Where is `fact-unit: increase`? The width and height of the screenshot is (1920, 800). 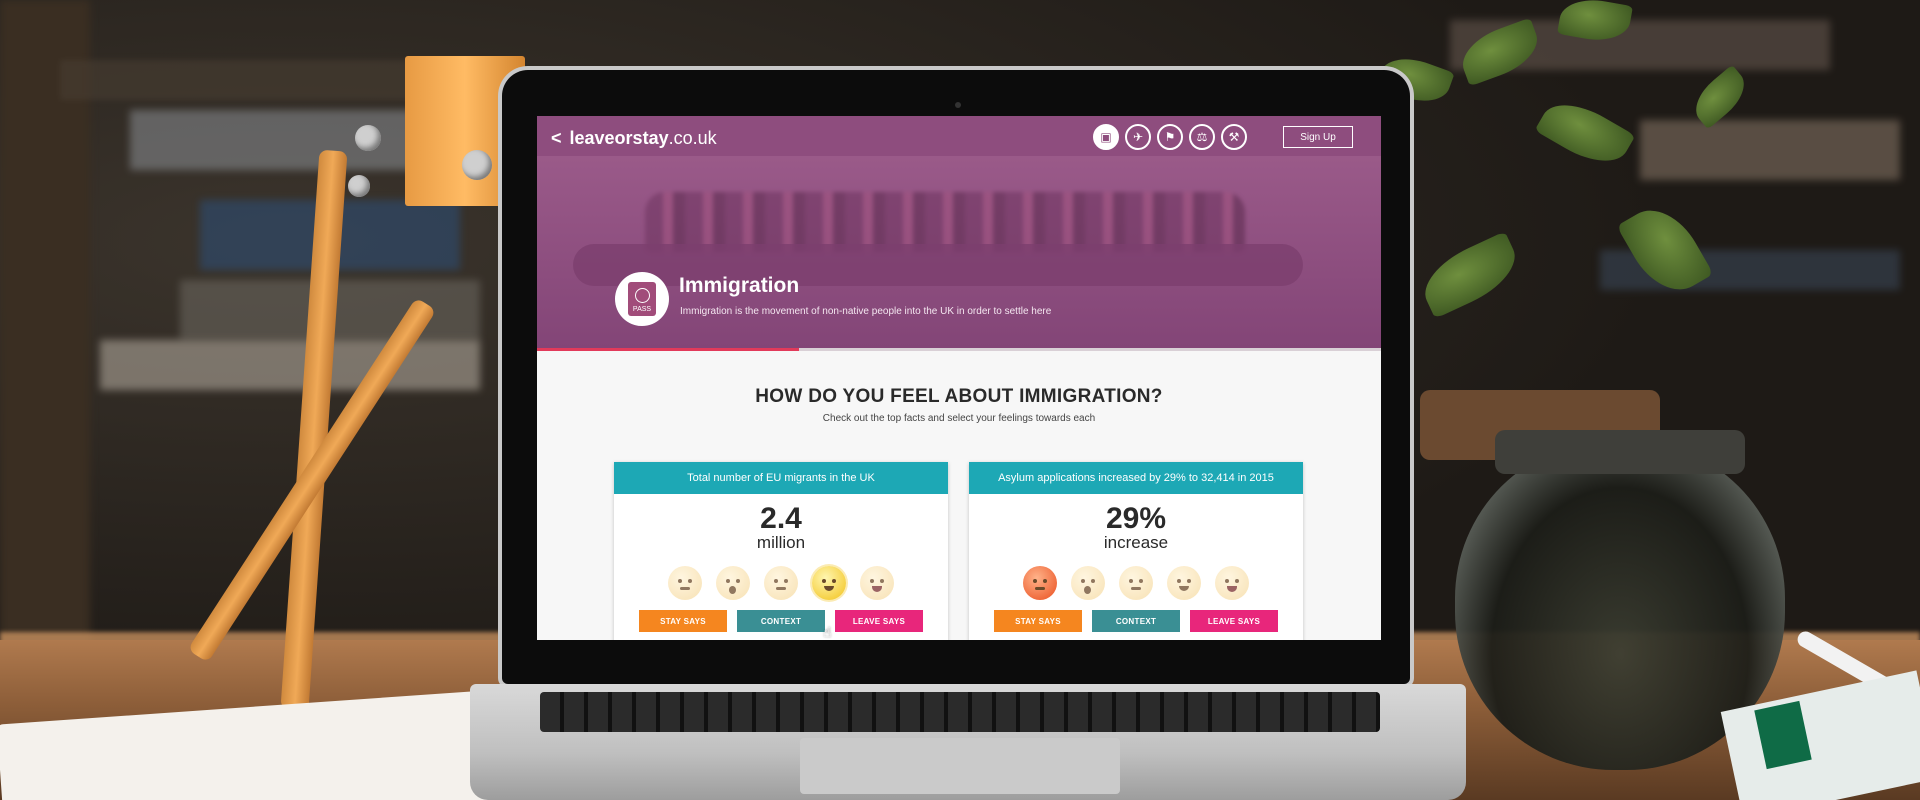
fact-unit: increase is located at coordinates (1136, 542).